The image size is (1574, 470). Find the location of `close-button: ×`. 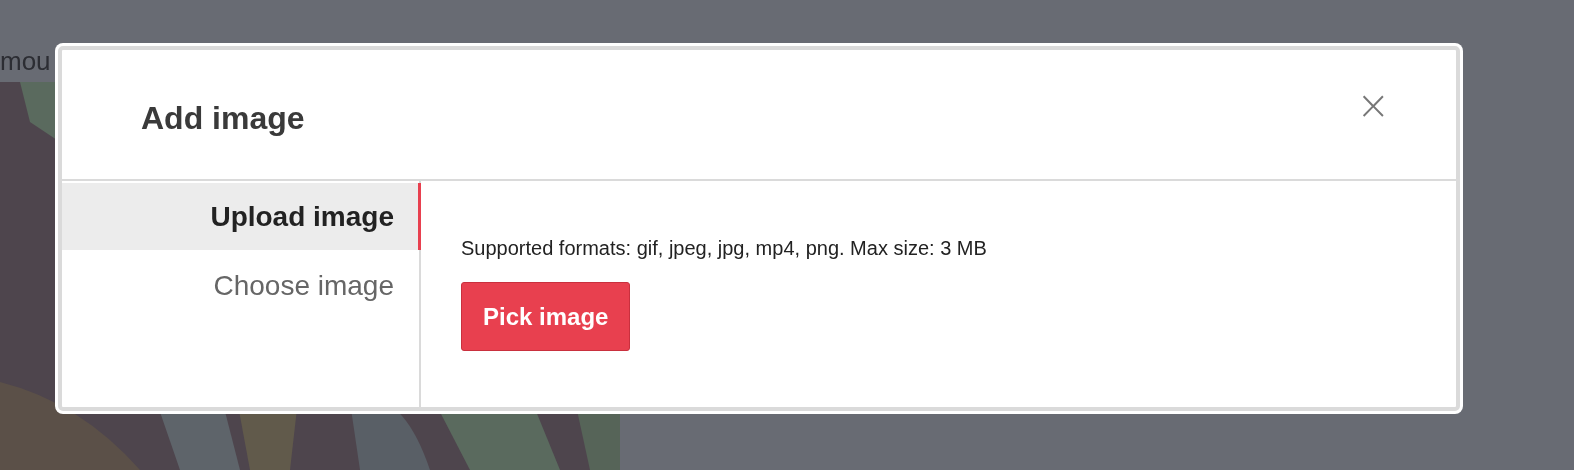

close-button: × is located at coordinates (1373, 104).